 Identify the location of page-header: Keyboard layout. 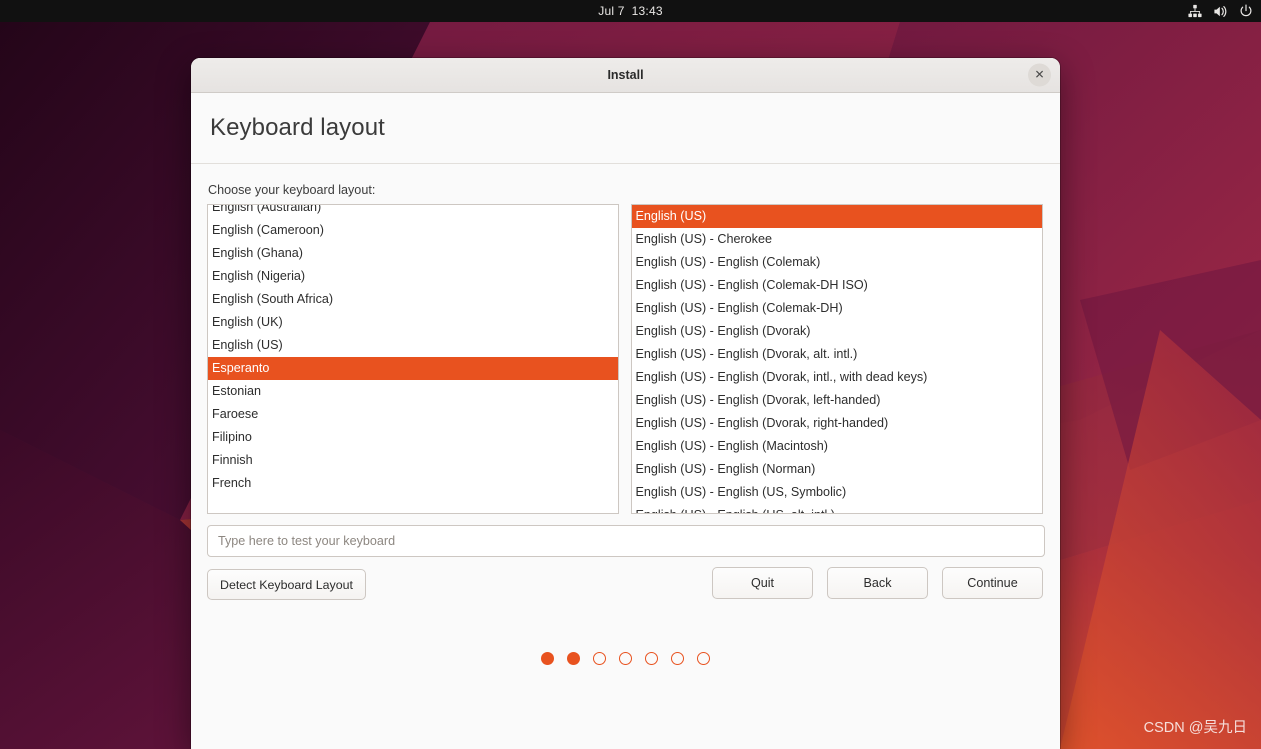
(625, 128).